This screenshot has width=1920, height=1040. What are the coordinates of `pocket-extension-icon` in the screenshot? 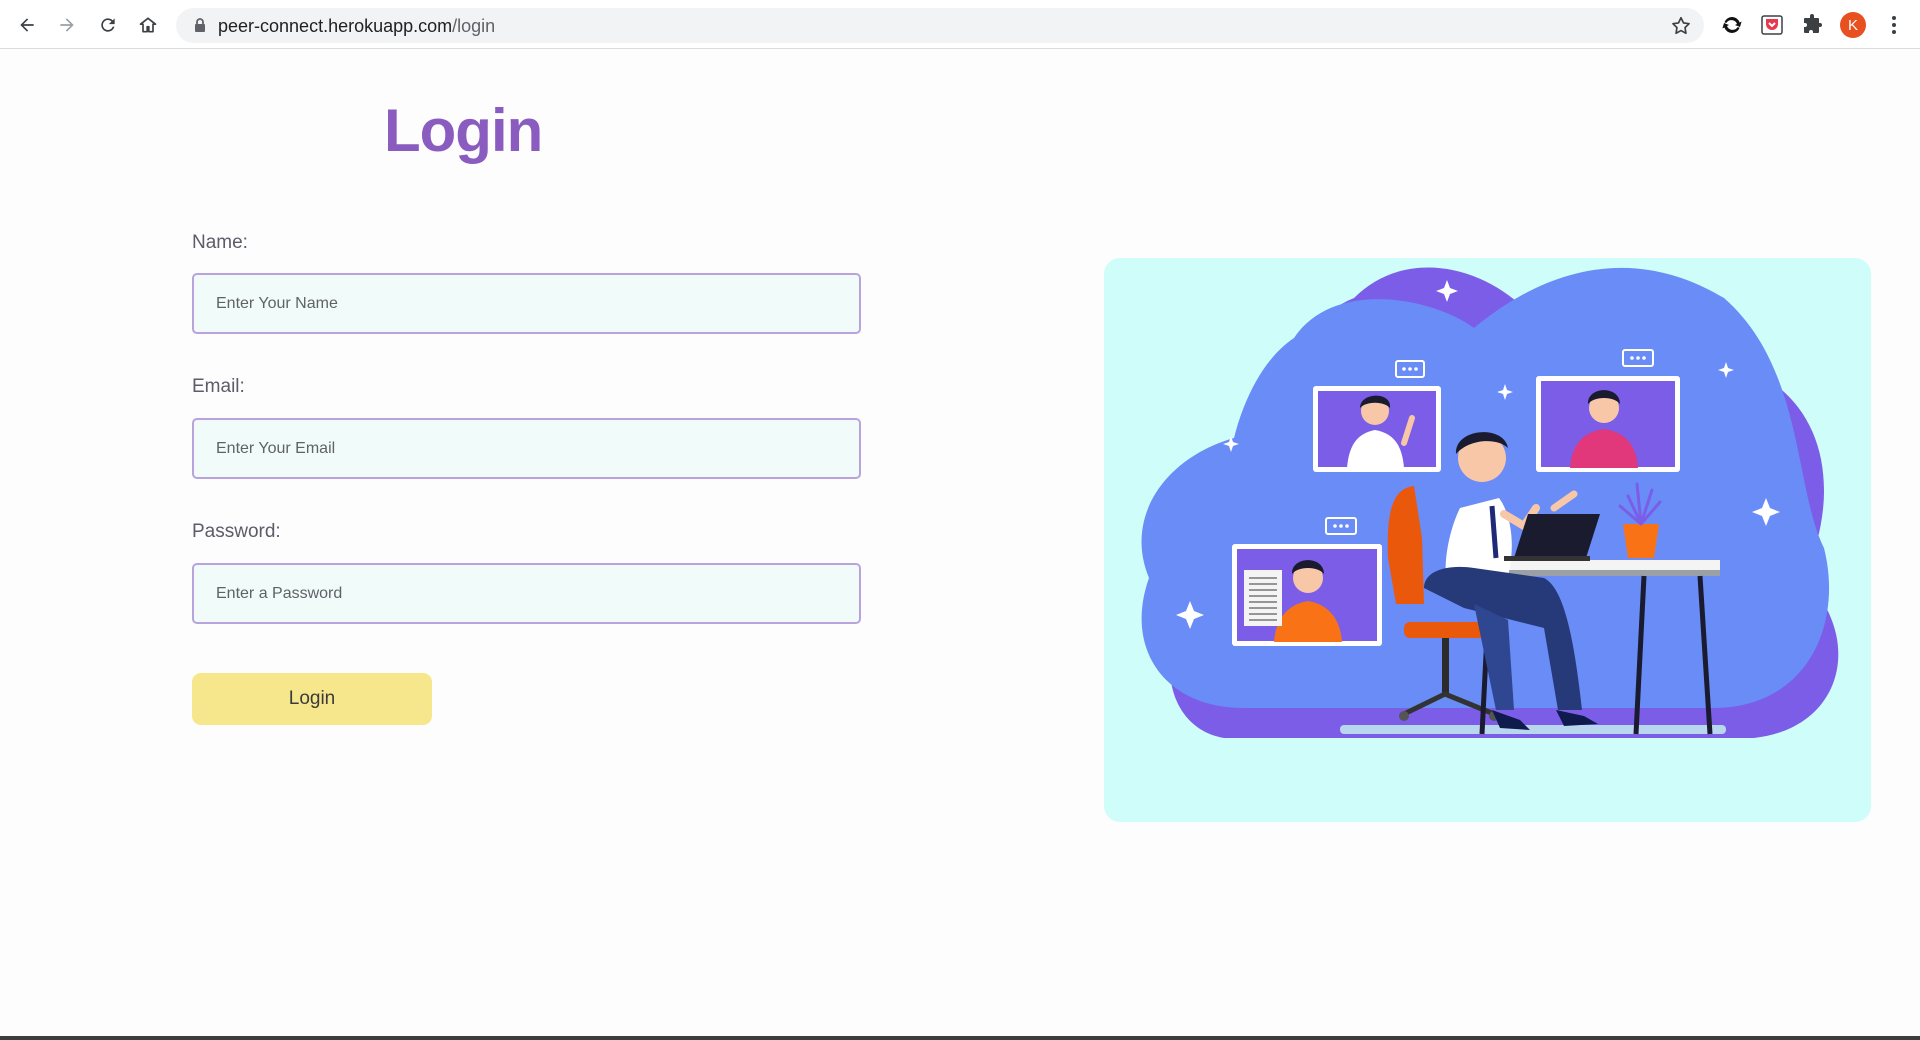 It's located at (1772, 25).